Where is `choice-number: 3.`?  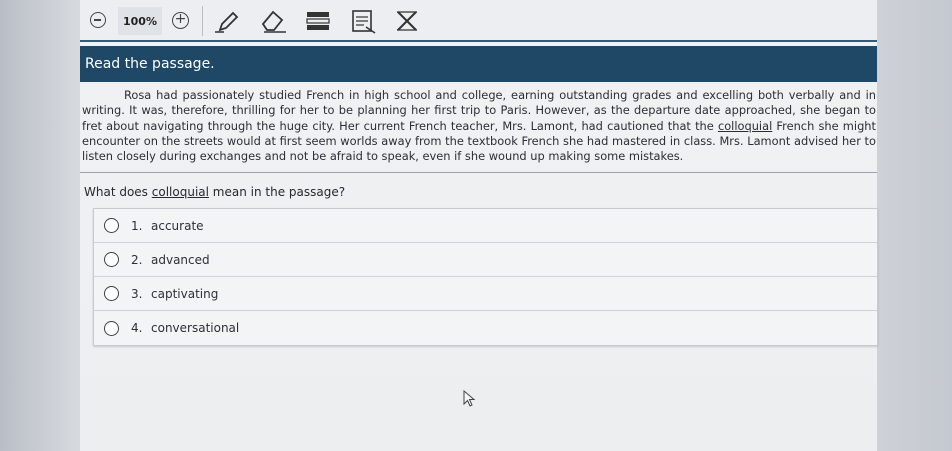 choice-number: 3. is located at coordinates (137, 293).